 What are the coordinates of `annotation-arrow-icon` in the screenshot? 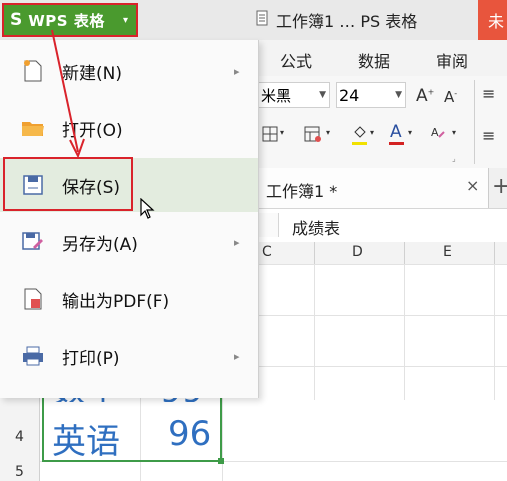 It's located at (68, 94).